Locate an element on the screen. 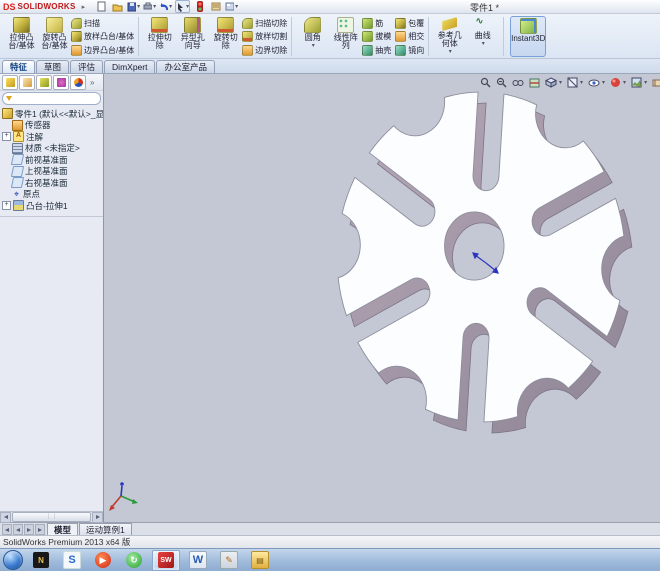 This screenshot has height=571, width=660. tab-scroll-next is located at coordinates (29, 529).